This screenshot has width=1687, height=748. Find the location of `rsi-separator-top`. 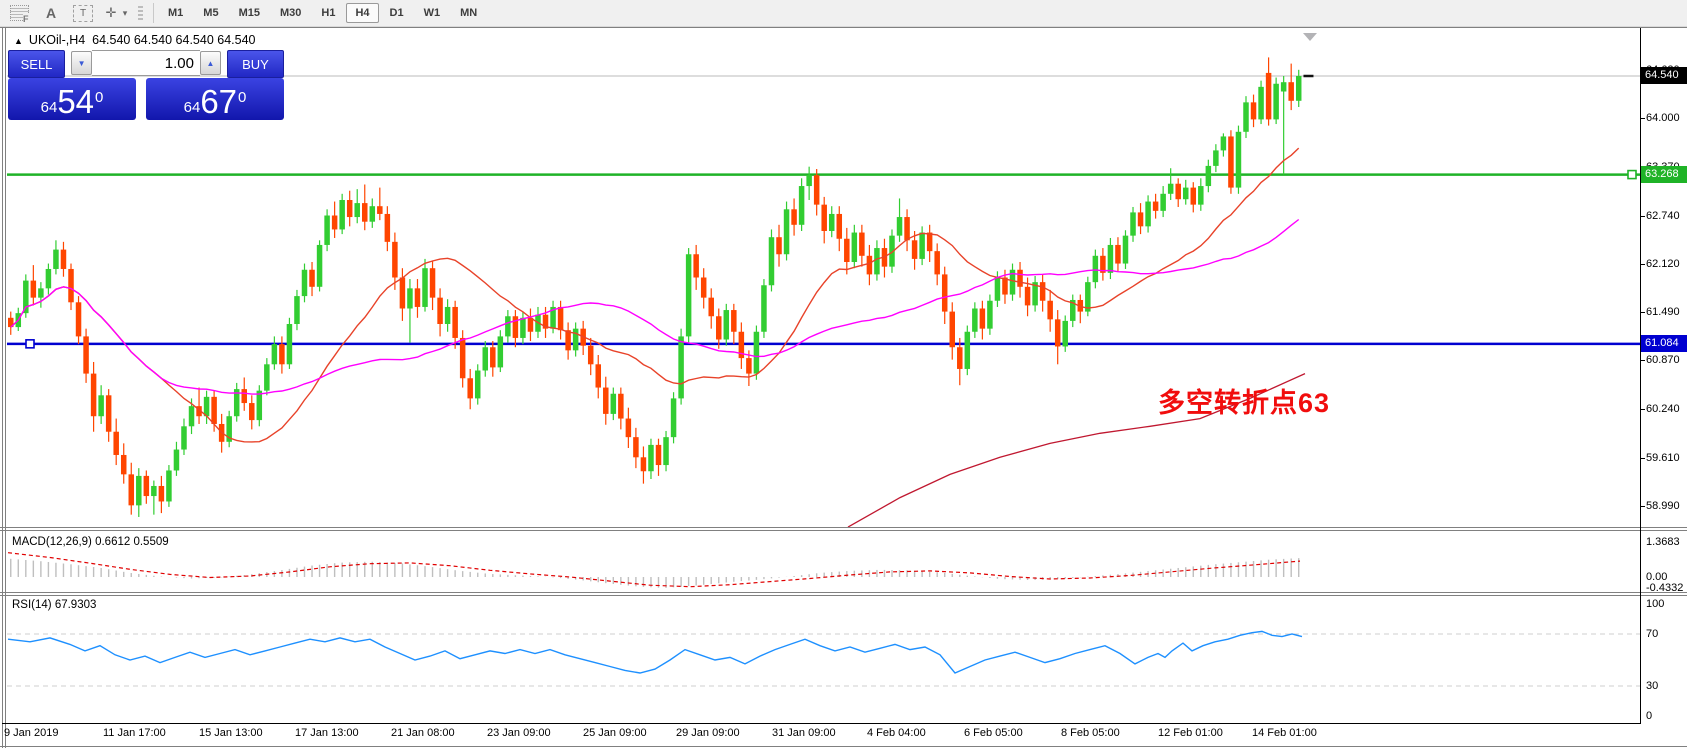

rsi-separator-top is located at coordinates (843, 592).